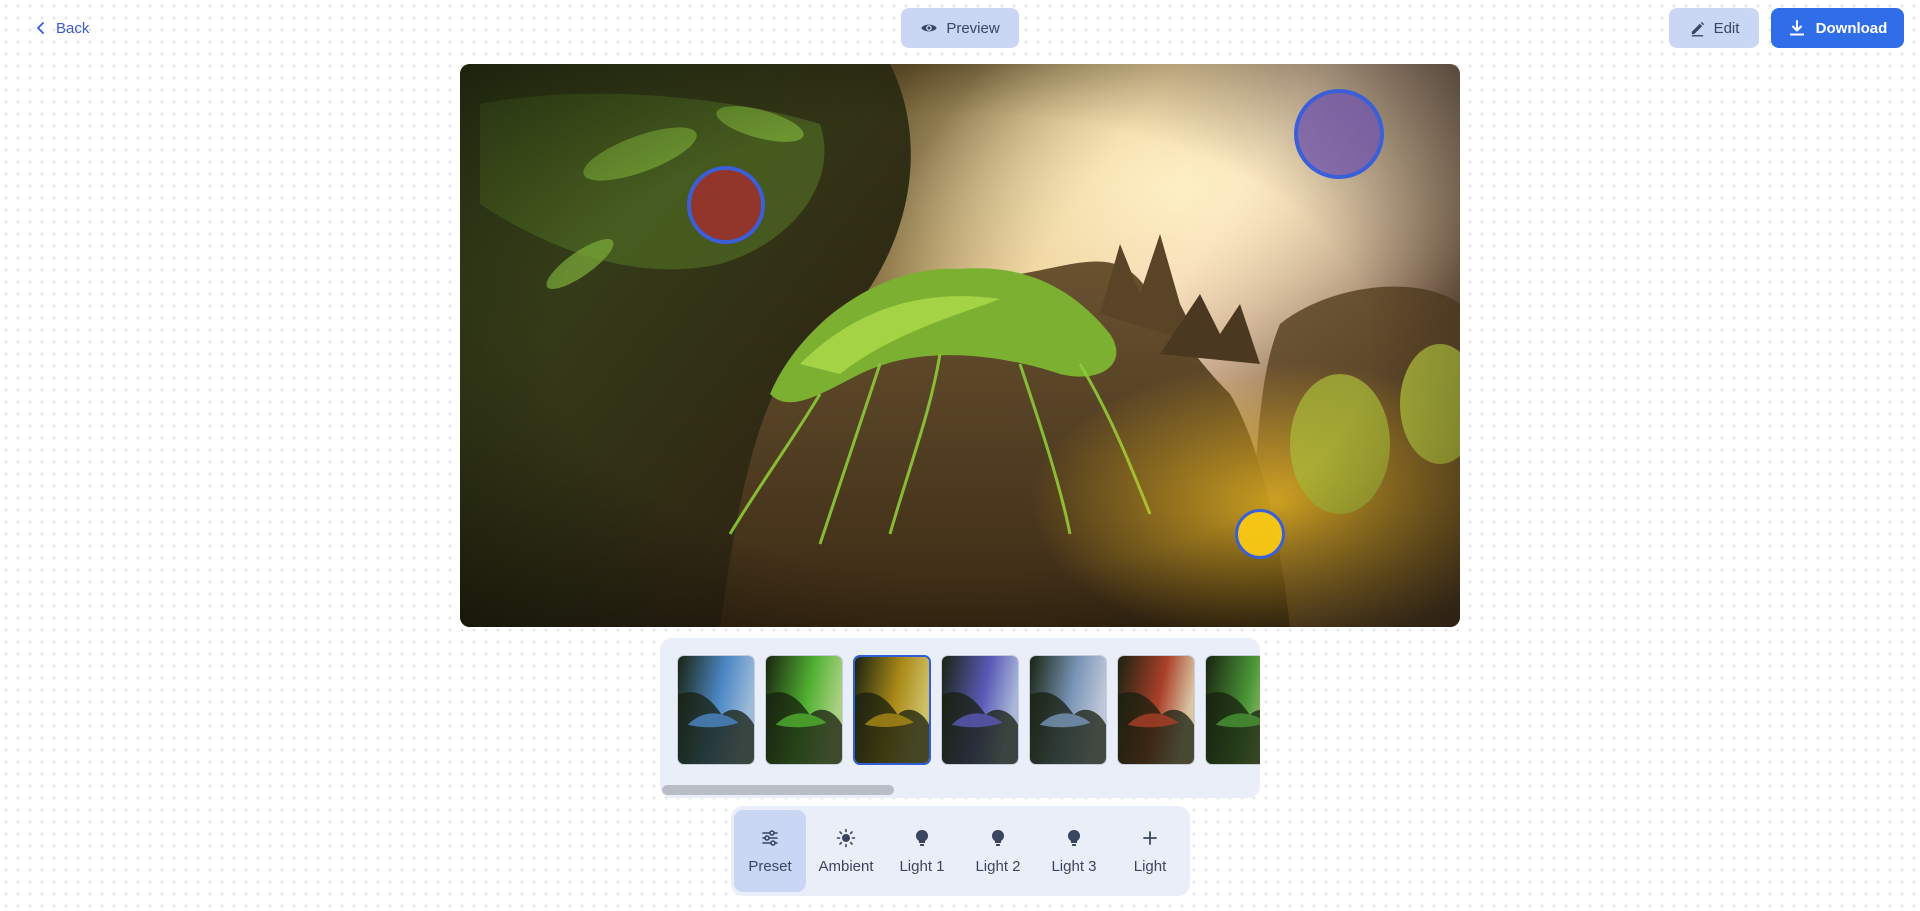 This screenshot has height=911, width=1920. Describe the element at coordinates (778, 790) in the screenshot. I see `preset-scrollbar-thumb` at that location.